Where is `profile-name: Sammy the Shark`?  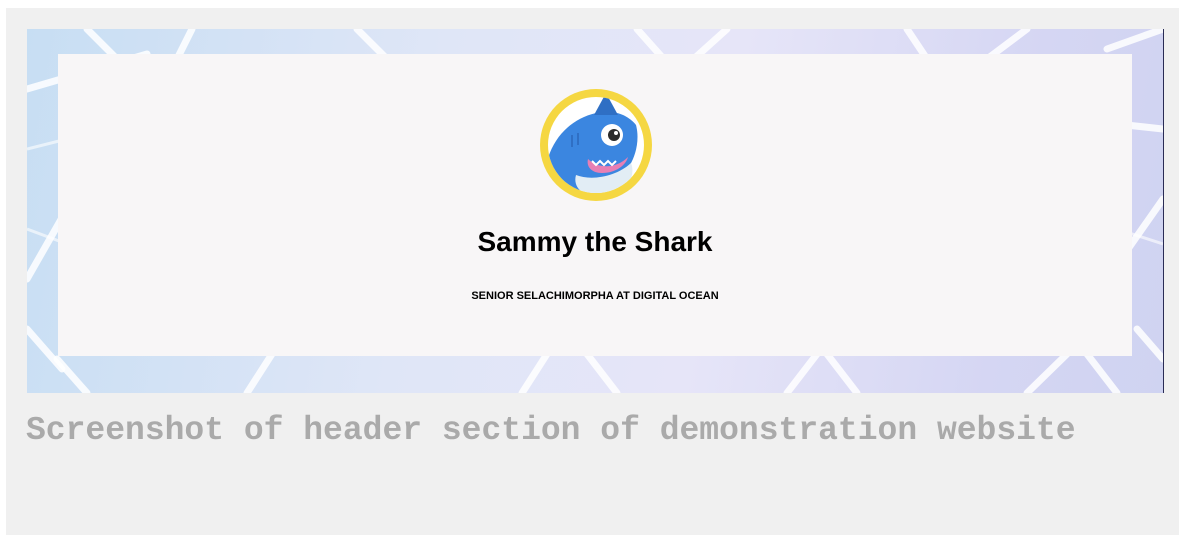 profile-name: Sammy the Shark is located at coordinates (595, 241).